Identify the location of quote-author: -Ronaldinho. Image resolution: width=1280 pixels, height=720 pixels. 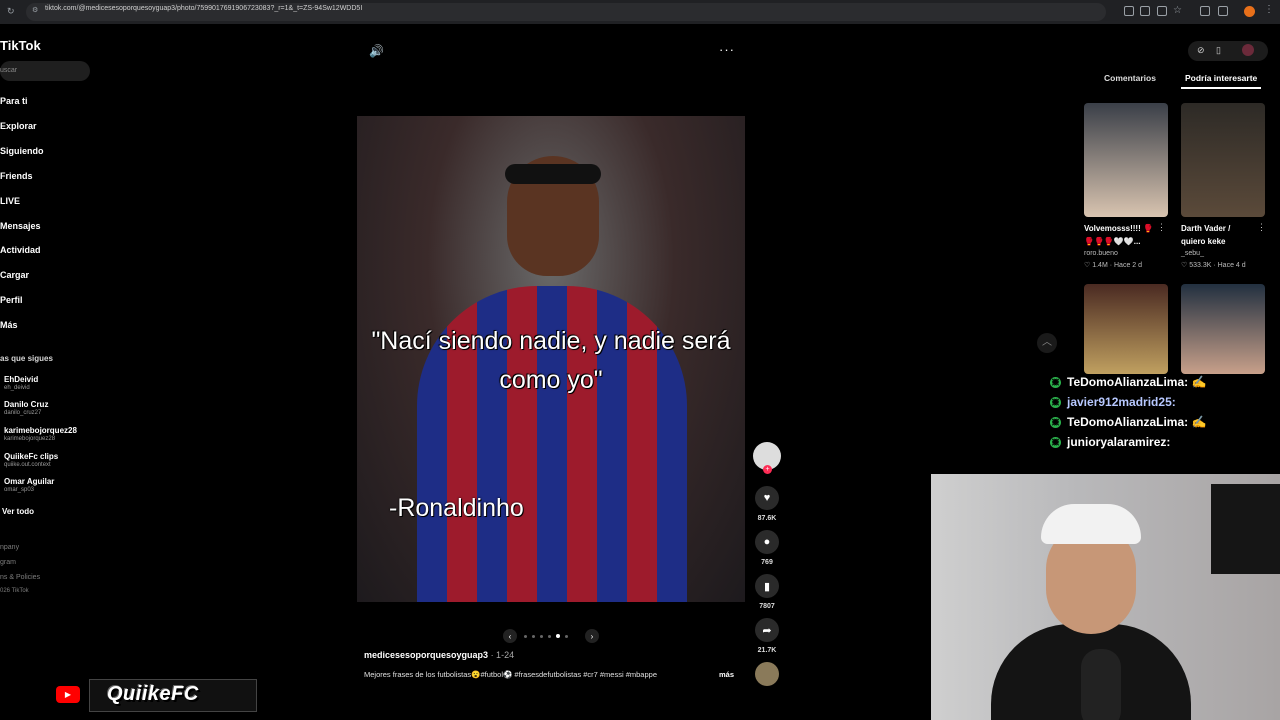
(456, 508).